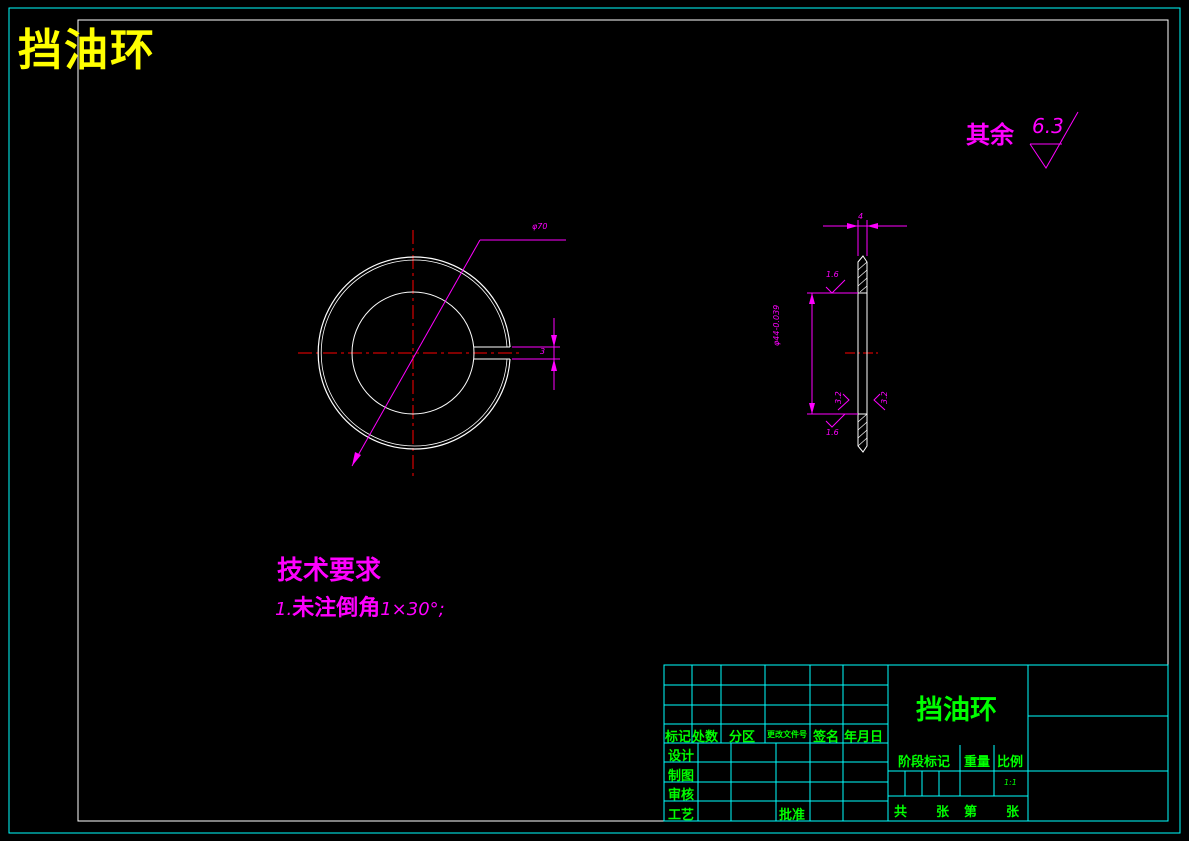  What do you see at coordinates (852, 226) in the screenshot?
I see `thick-arrow-left` at bounding box center [852, 226].